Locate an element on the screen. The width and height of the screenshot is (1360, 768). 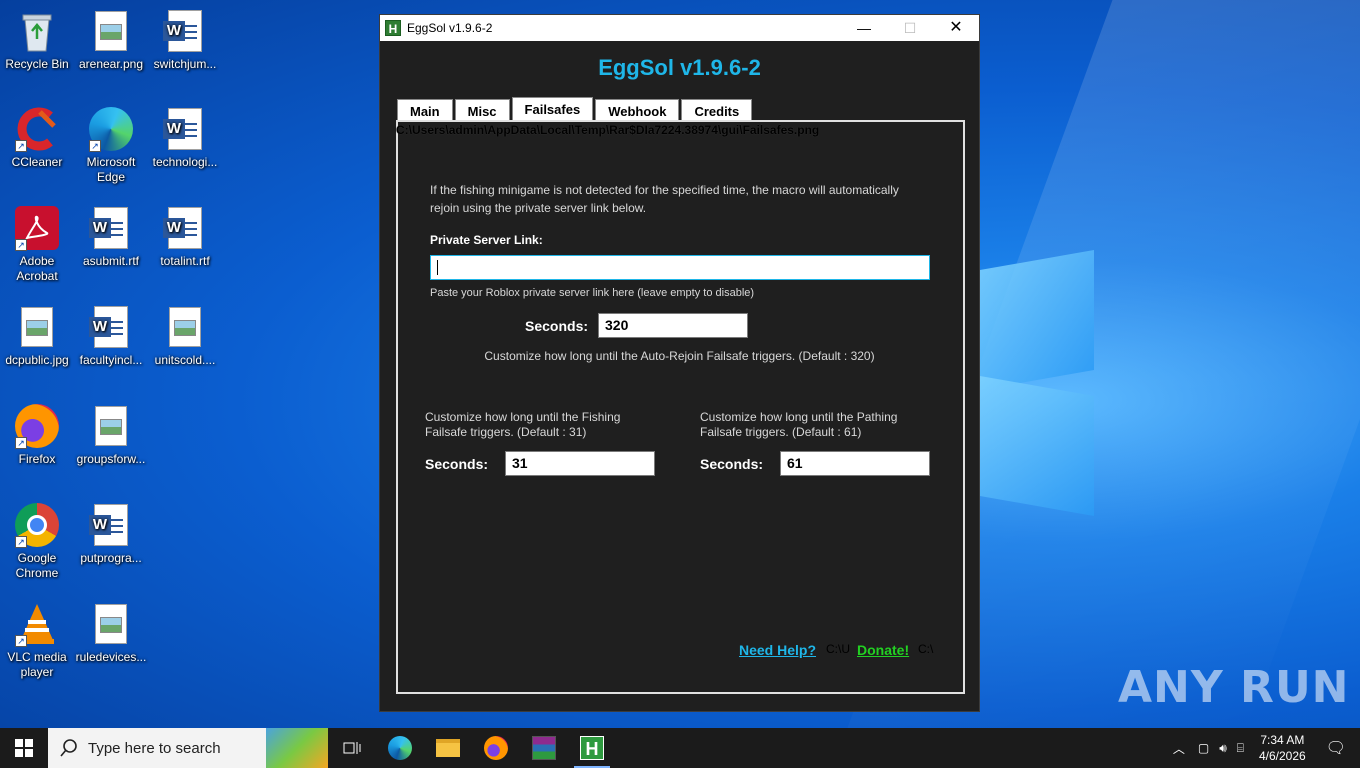
desktop-icon-label: Adobe Acrobat is located at coordinates (37, 268).